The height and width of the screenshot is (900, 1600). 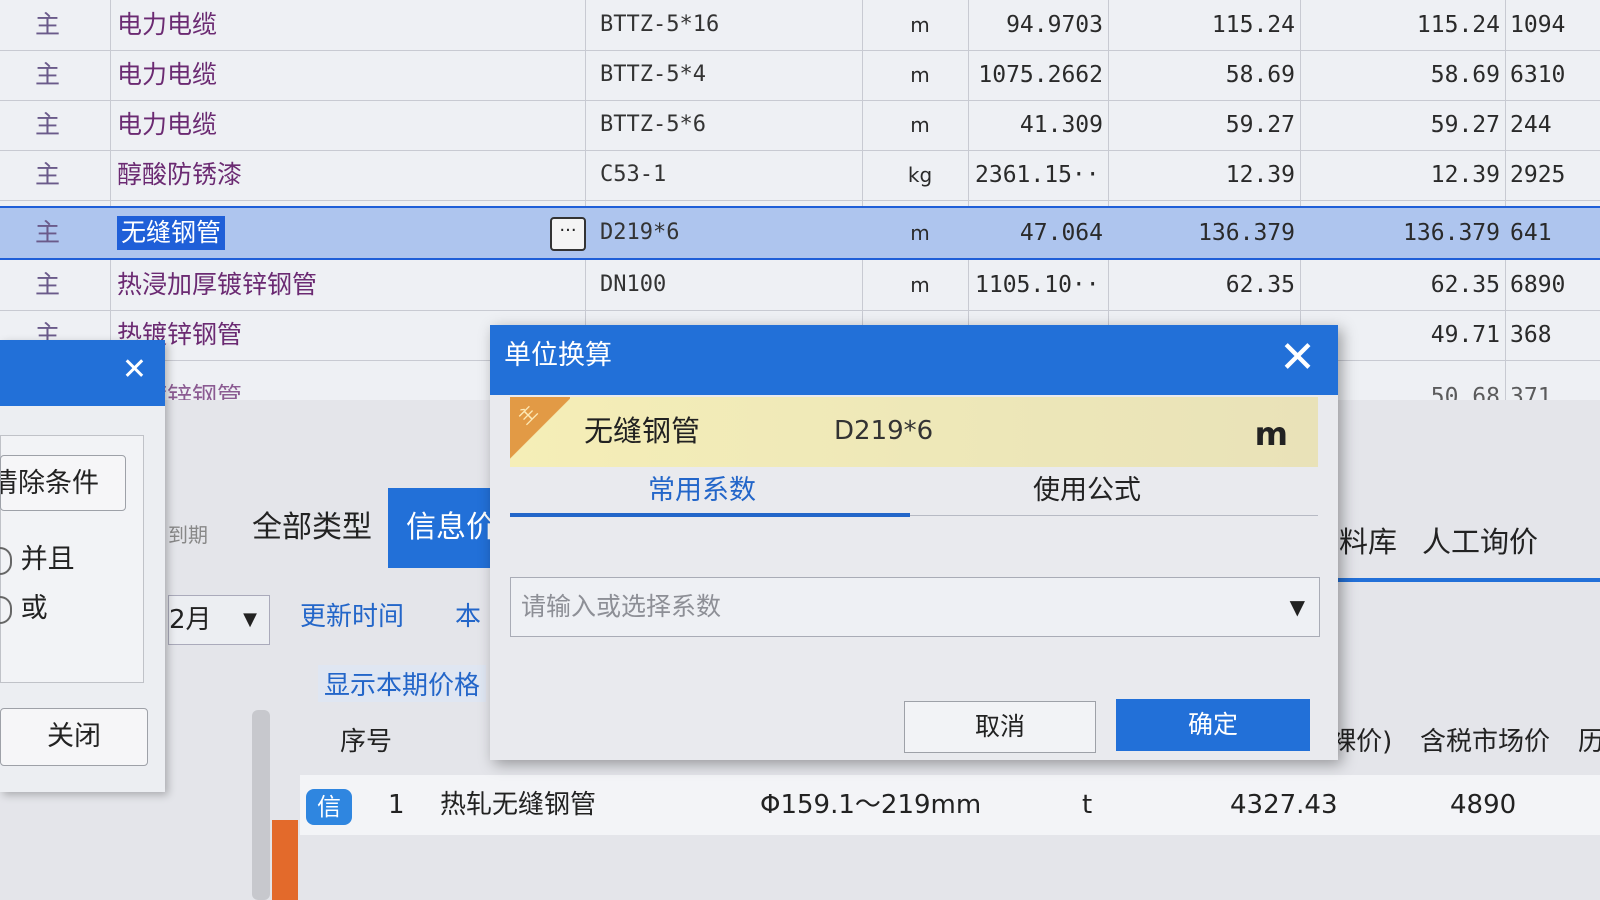 I want to click on row-unit: t, so click(x=1087, y=805).